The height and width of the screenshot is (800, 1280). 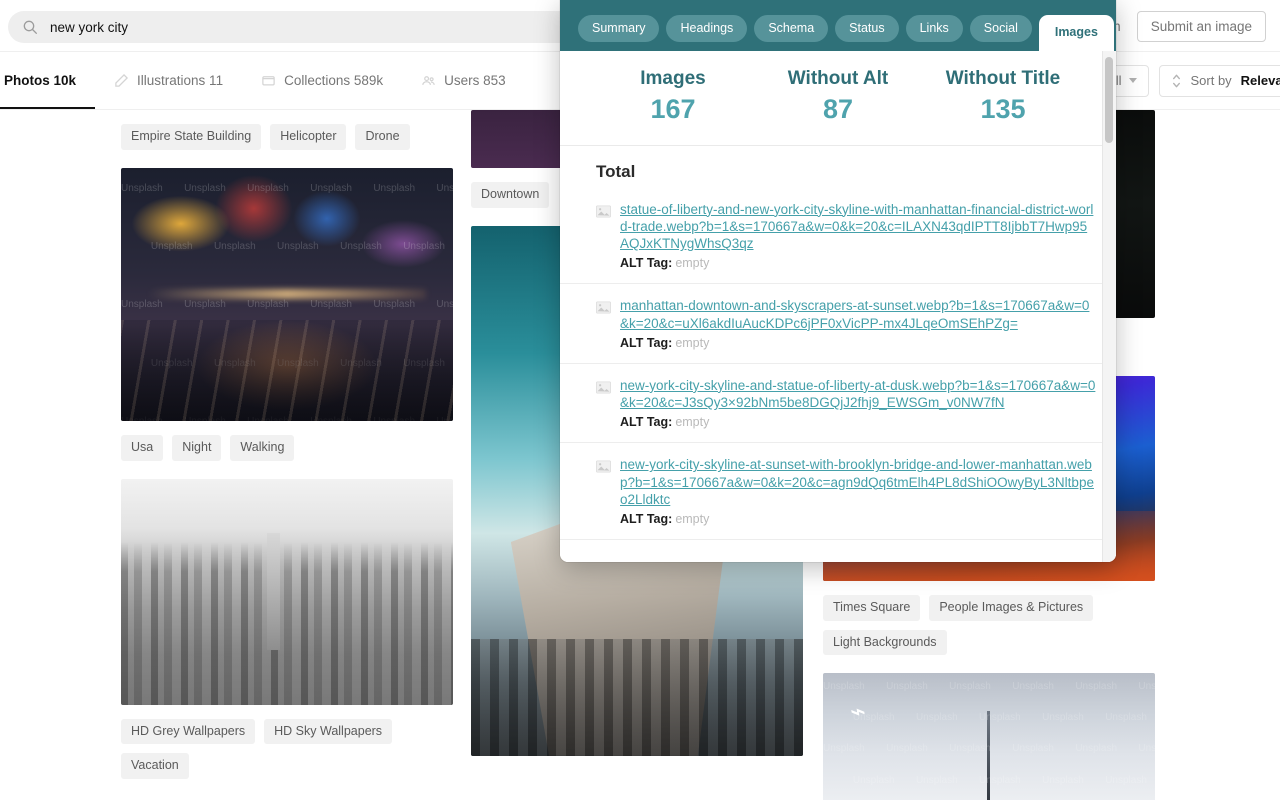 What do you see at coordinates (619, 28) in the screenshot?
I see `tab-summary: Summary` at bounding box center [619, 28].